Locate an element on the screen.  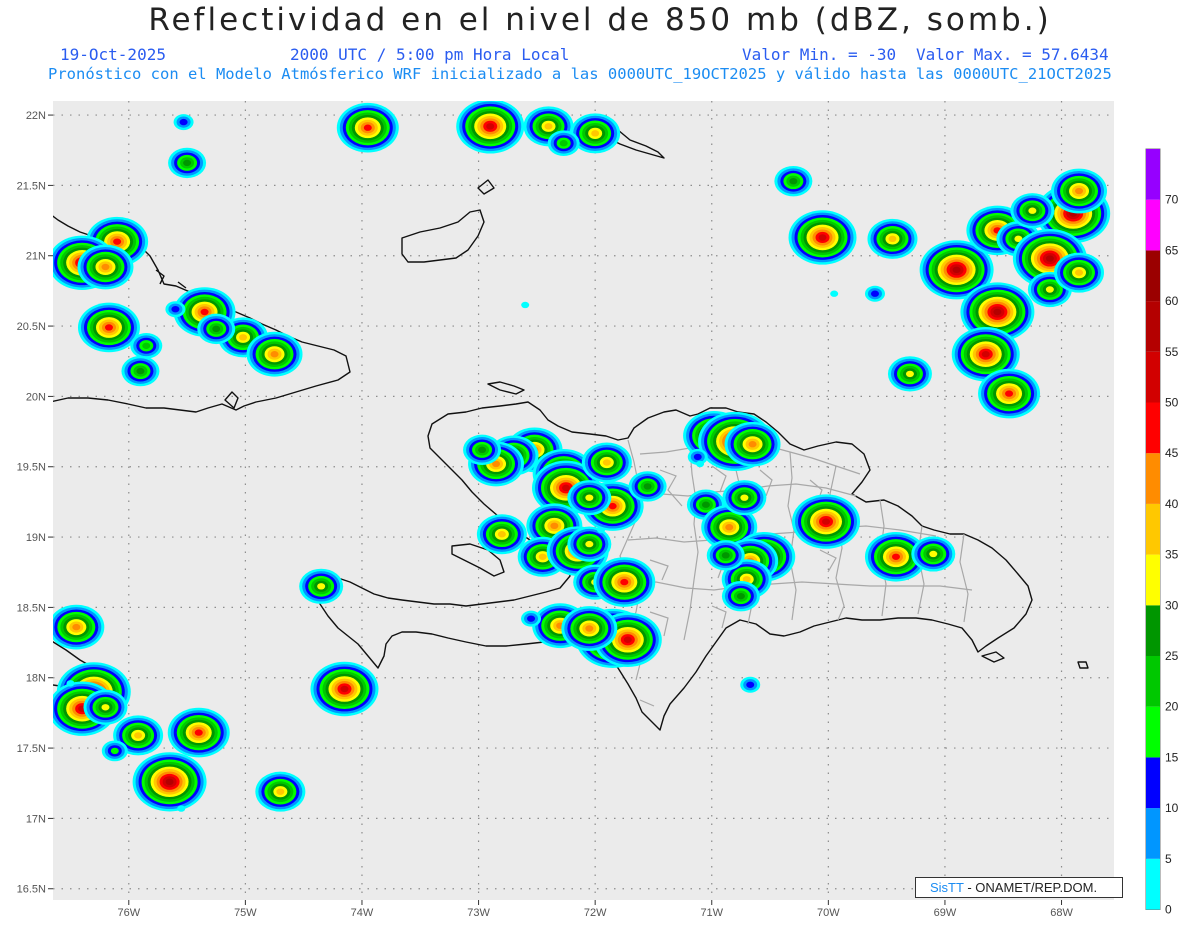
colorbar-label: 15 is located at coordinates (1172, 757).